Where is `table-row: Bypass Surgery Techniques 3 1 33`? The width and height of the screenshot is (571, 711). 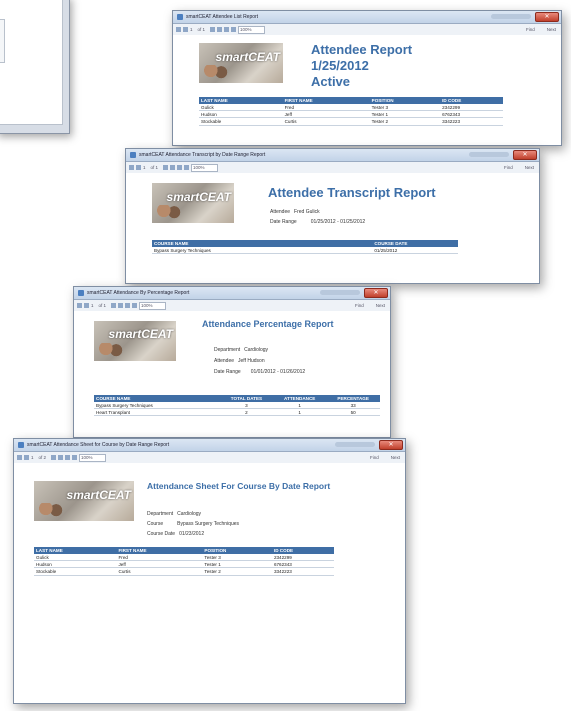 table-row: Bypass Surgery Techniques 3 1 33 is located at coordinates (237, 406).